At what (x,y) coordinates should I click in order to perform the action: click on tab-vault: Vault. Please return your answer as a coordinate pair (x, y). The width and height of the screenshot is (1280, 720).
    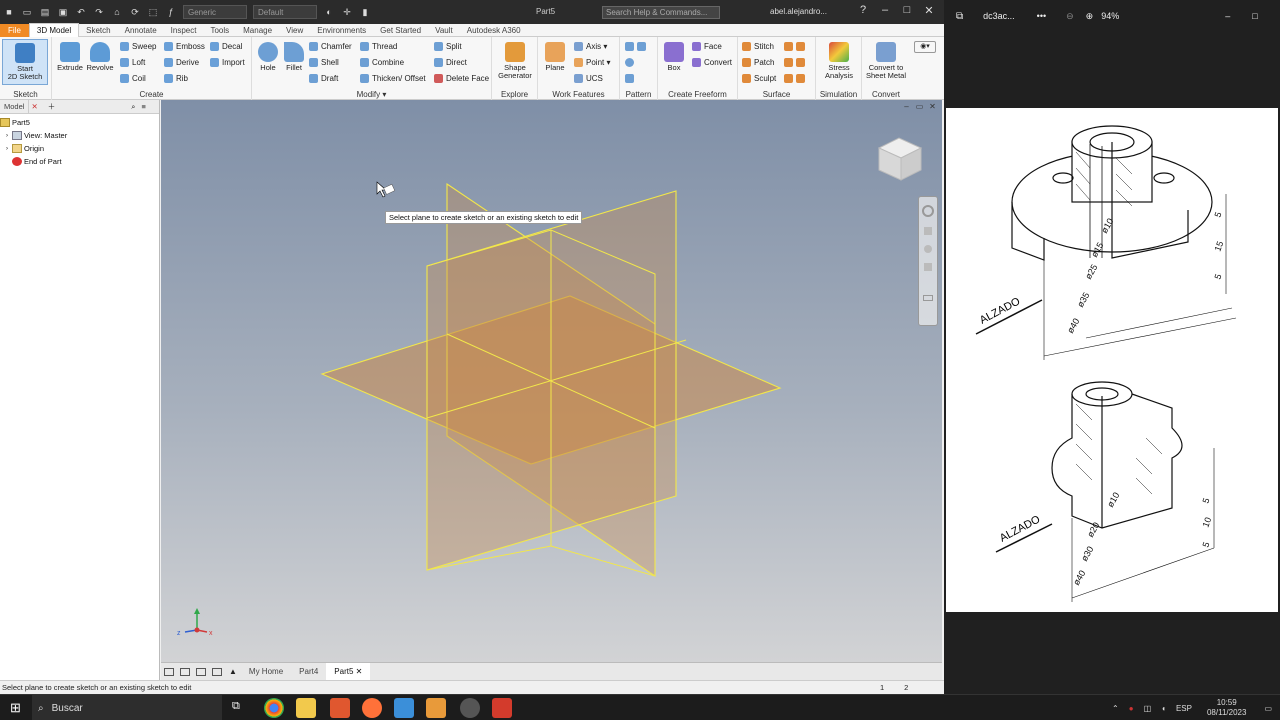
    Looking at the image, I should click on (444, 30).